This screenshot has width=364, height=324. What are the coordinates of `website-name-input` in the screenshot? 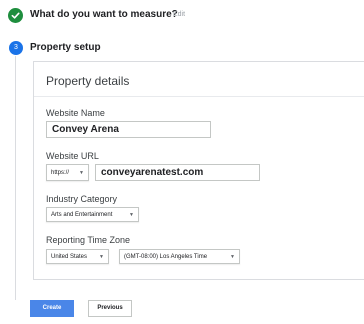 It's located at (128, 129).